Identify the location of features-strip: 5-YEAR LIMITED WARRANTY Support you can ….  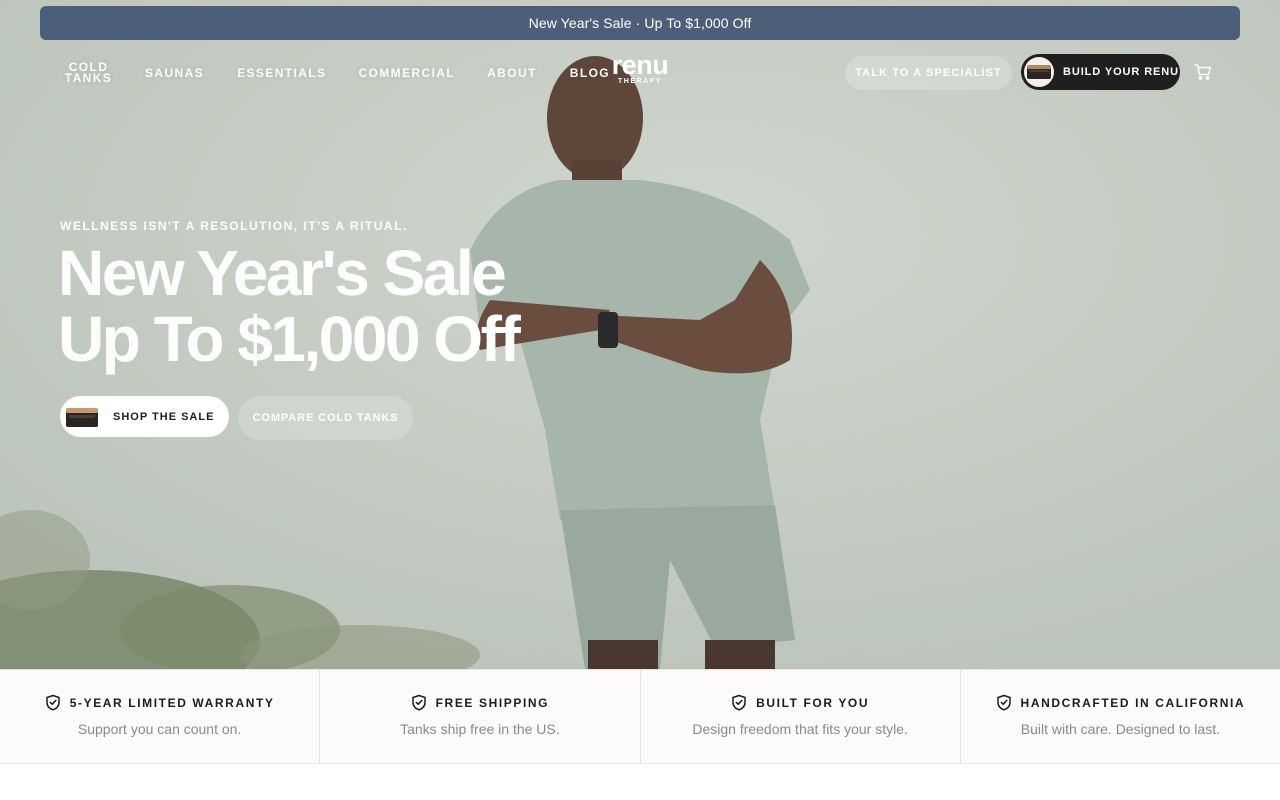
(640, 716).